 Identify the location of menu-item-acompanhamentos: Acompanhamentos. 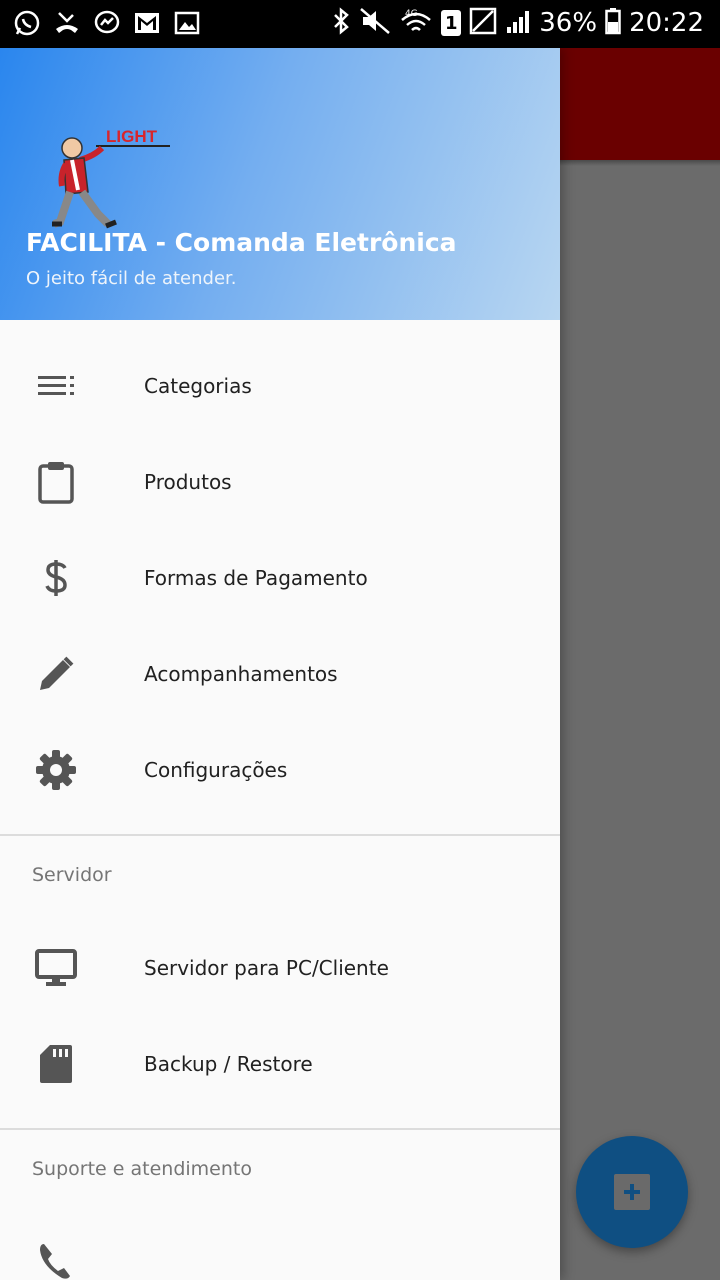
(280, 674).